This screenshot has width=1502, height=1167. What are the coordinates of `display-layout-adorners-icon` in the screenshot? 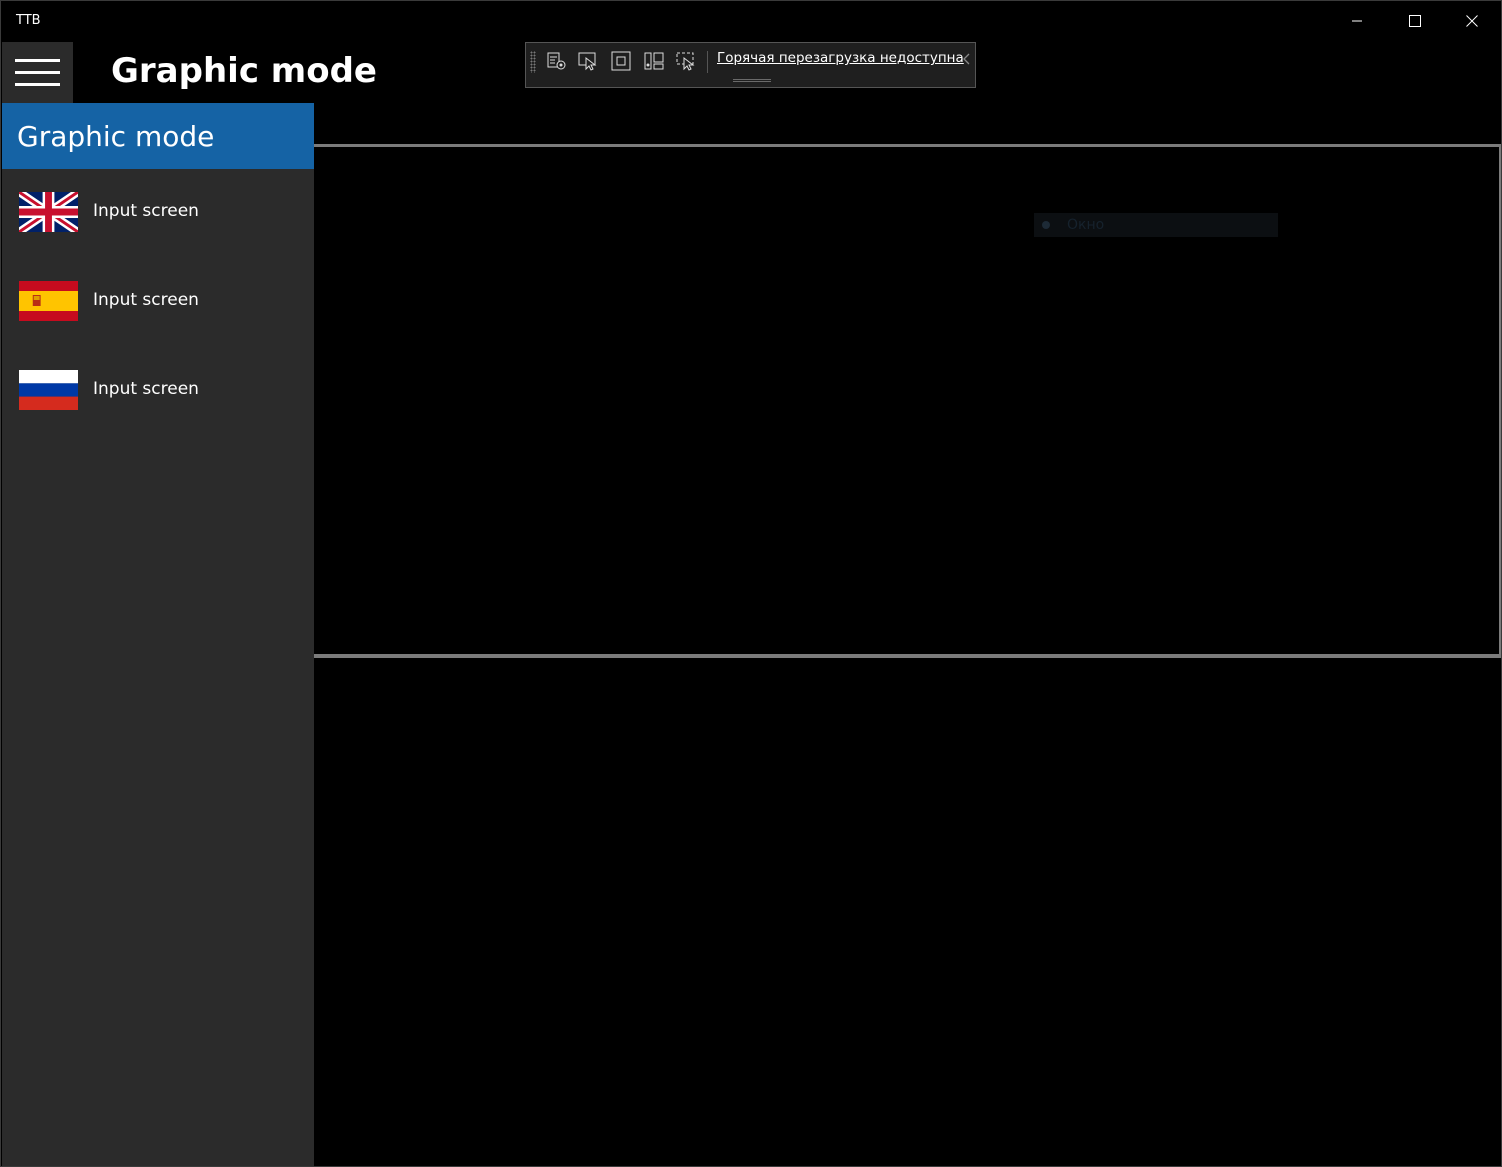 It's located at (621, 61).